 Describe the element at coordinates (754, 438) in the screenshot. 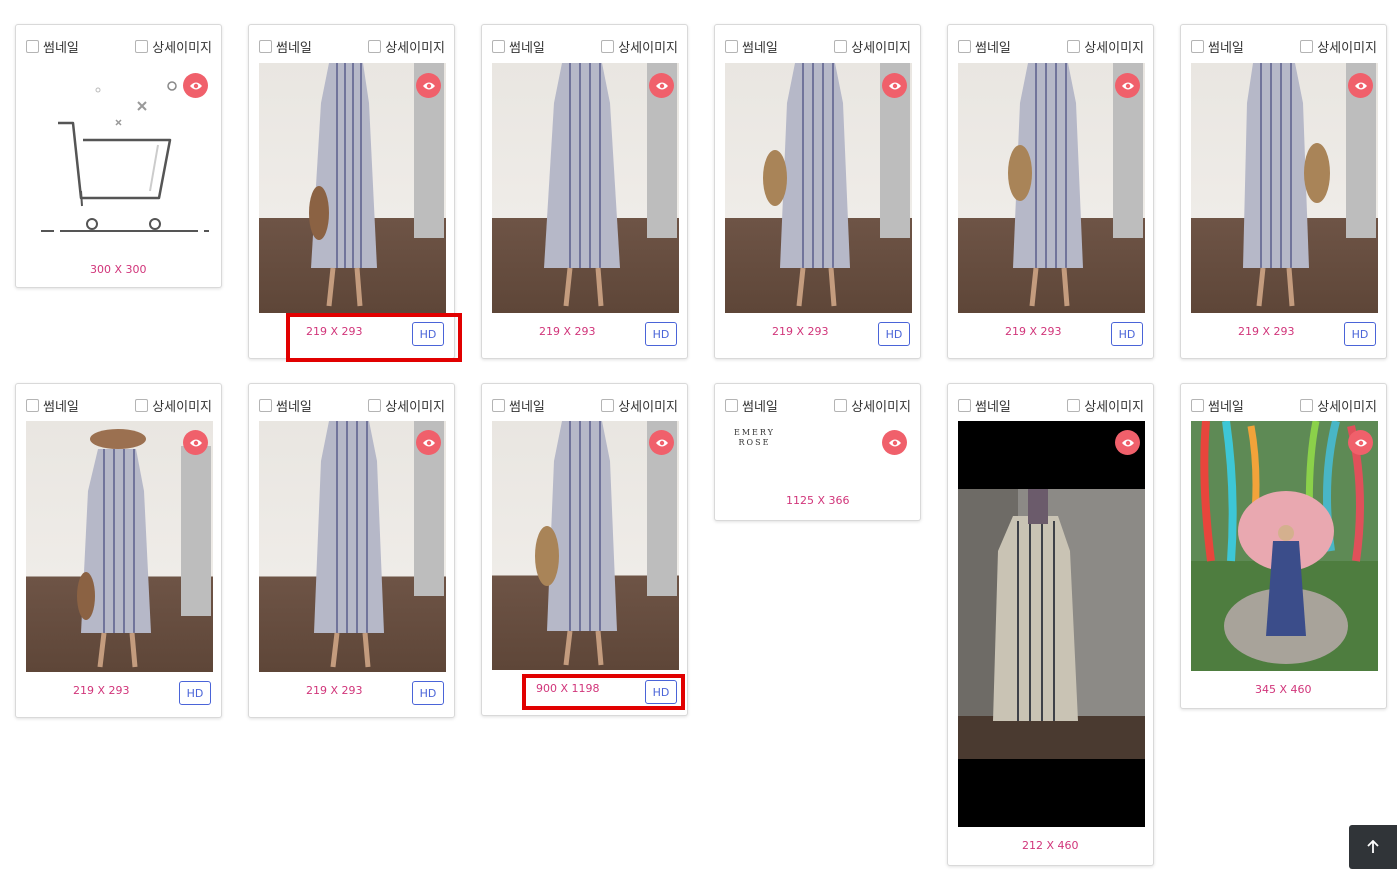

I see `brand-logo: EMERY ROSE` at that location.